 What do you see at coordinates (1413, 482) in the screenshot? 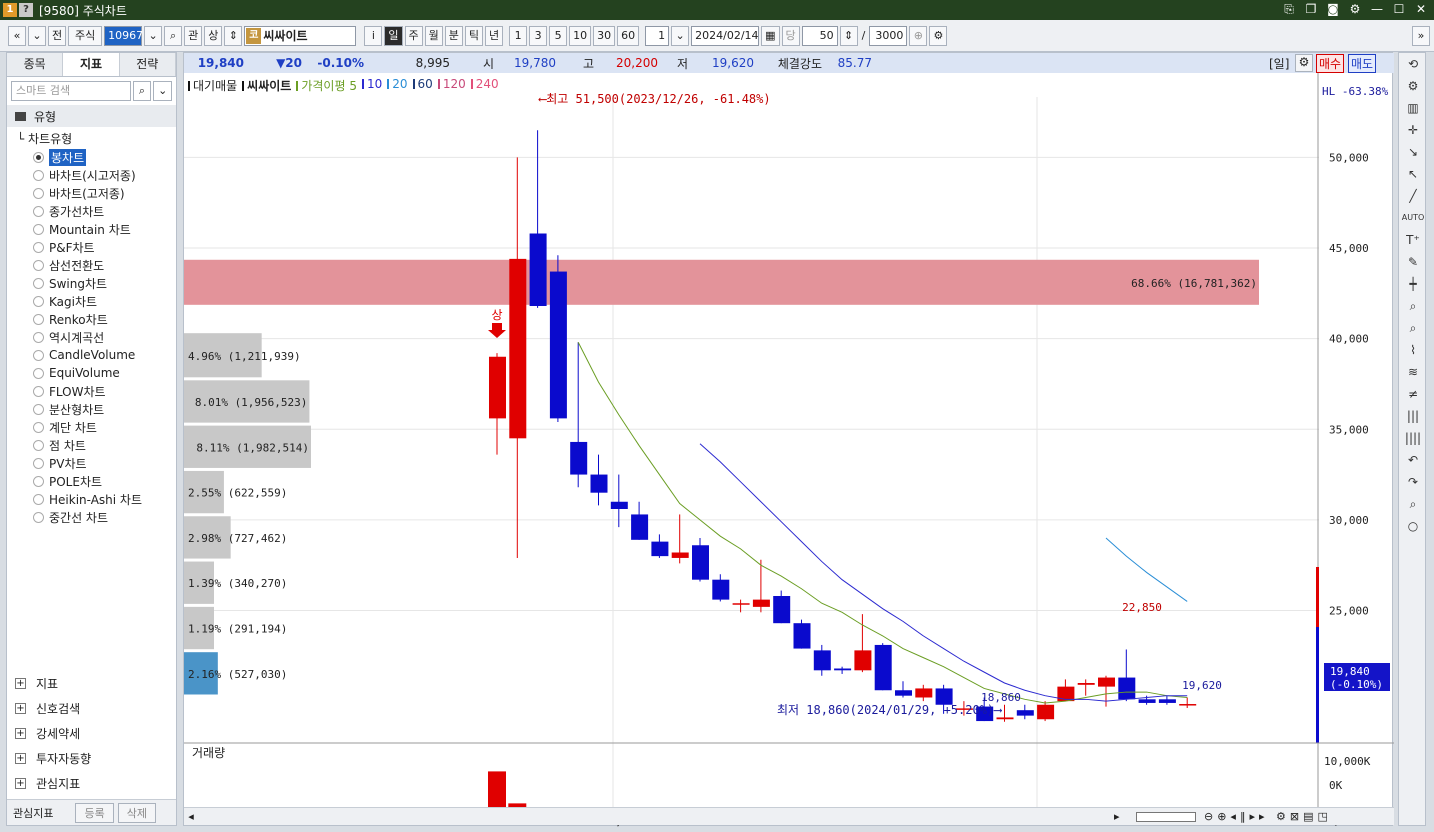
I see `redo-icon: ↷` at bounding box center [1413, 482].